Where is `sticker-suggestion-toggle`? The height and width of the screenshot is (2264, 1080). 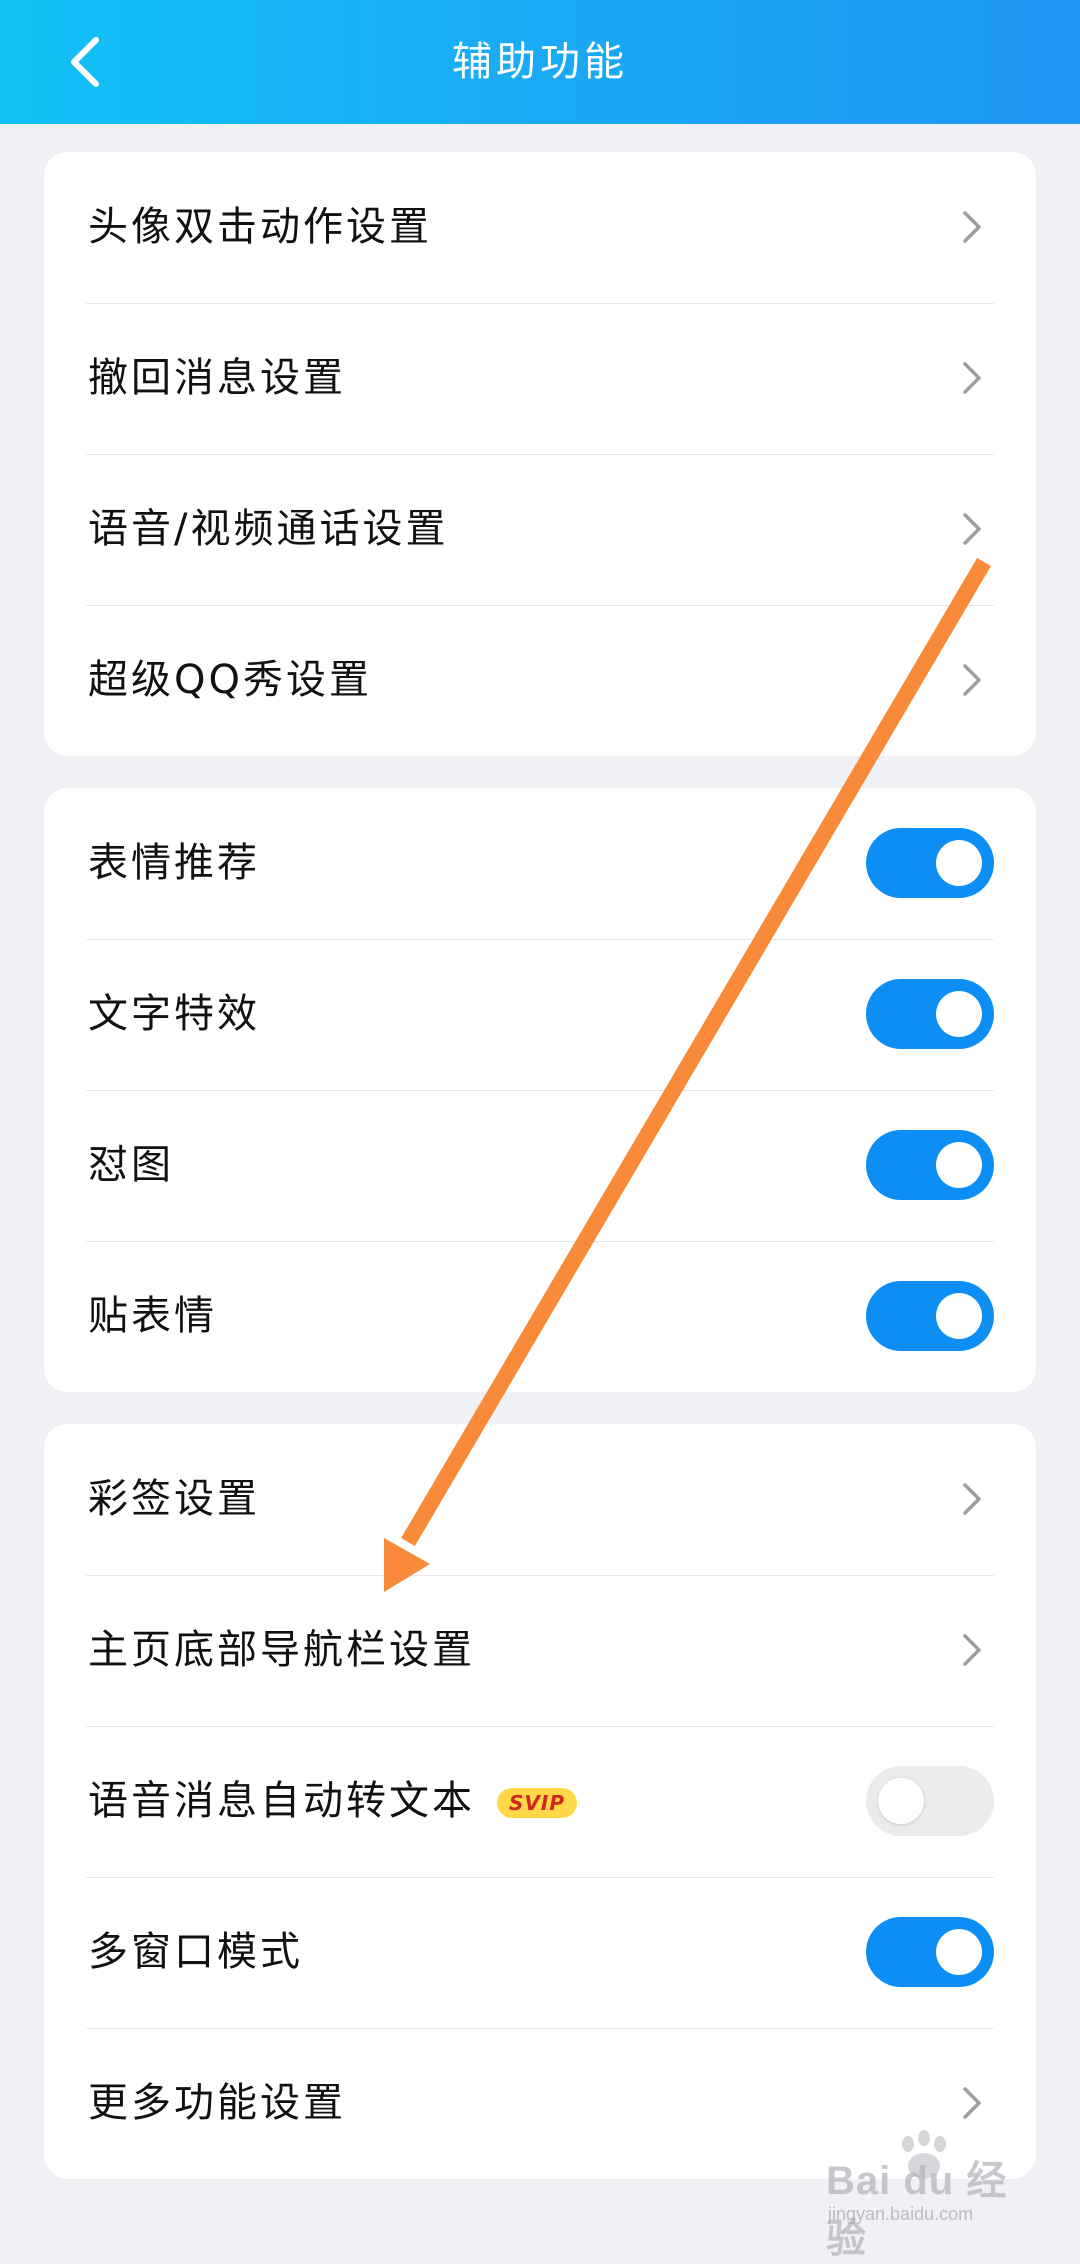 sticker-suggestion-toggle is located at coordinates (930, 863).